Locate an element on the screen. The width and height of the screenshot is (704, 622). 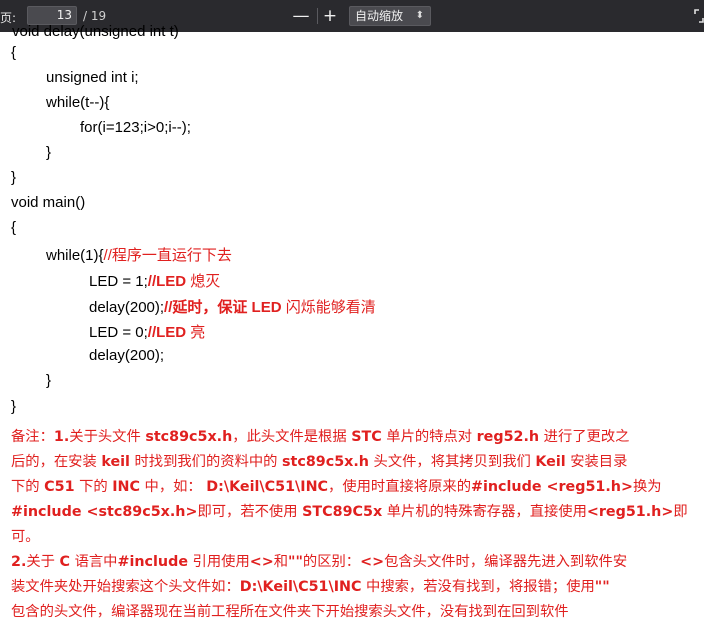
note-text: 换为 is located at coordinates (647, 487).